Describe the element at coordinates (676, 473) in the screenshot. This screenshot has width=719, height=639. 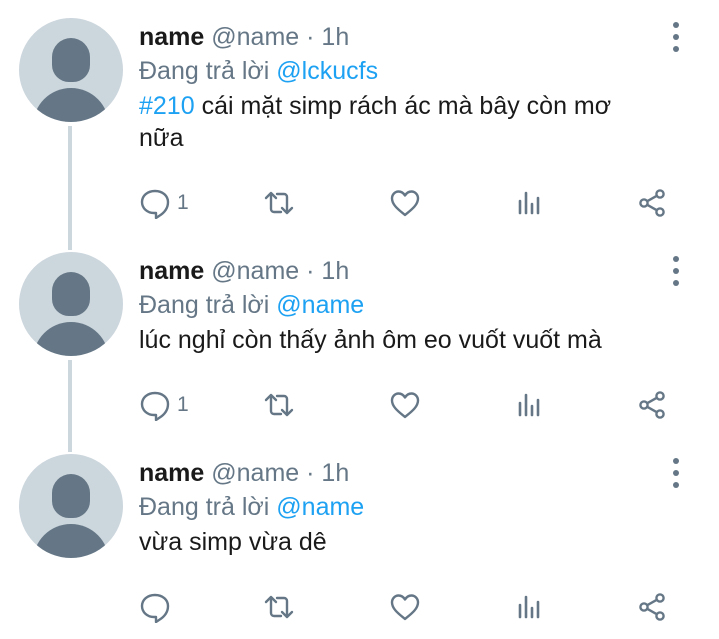
I see `more-options-icon` at that location.